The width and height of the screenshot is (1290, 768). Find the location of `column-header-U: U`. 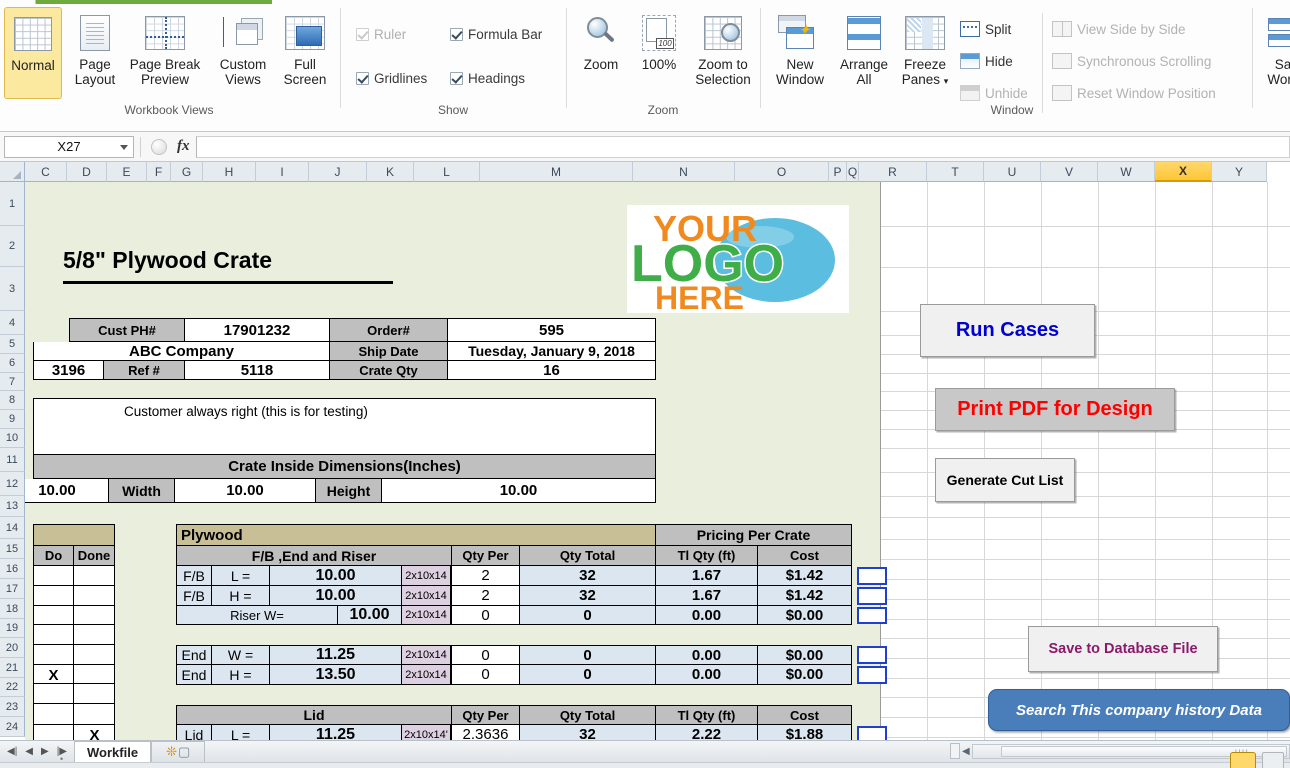

column-header-U: U is located at coordinates (1012, 172).